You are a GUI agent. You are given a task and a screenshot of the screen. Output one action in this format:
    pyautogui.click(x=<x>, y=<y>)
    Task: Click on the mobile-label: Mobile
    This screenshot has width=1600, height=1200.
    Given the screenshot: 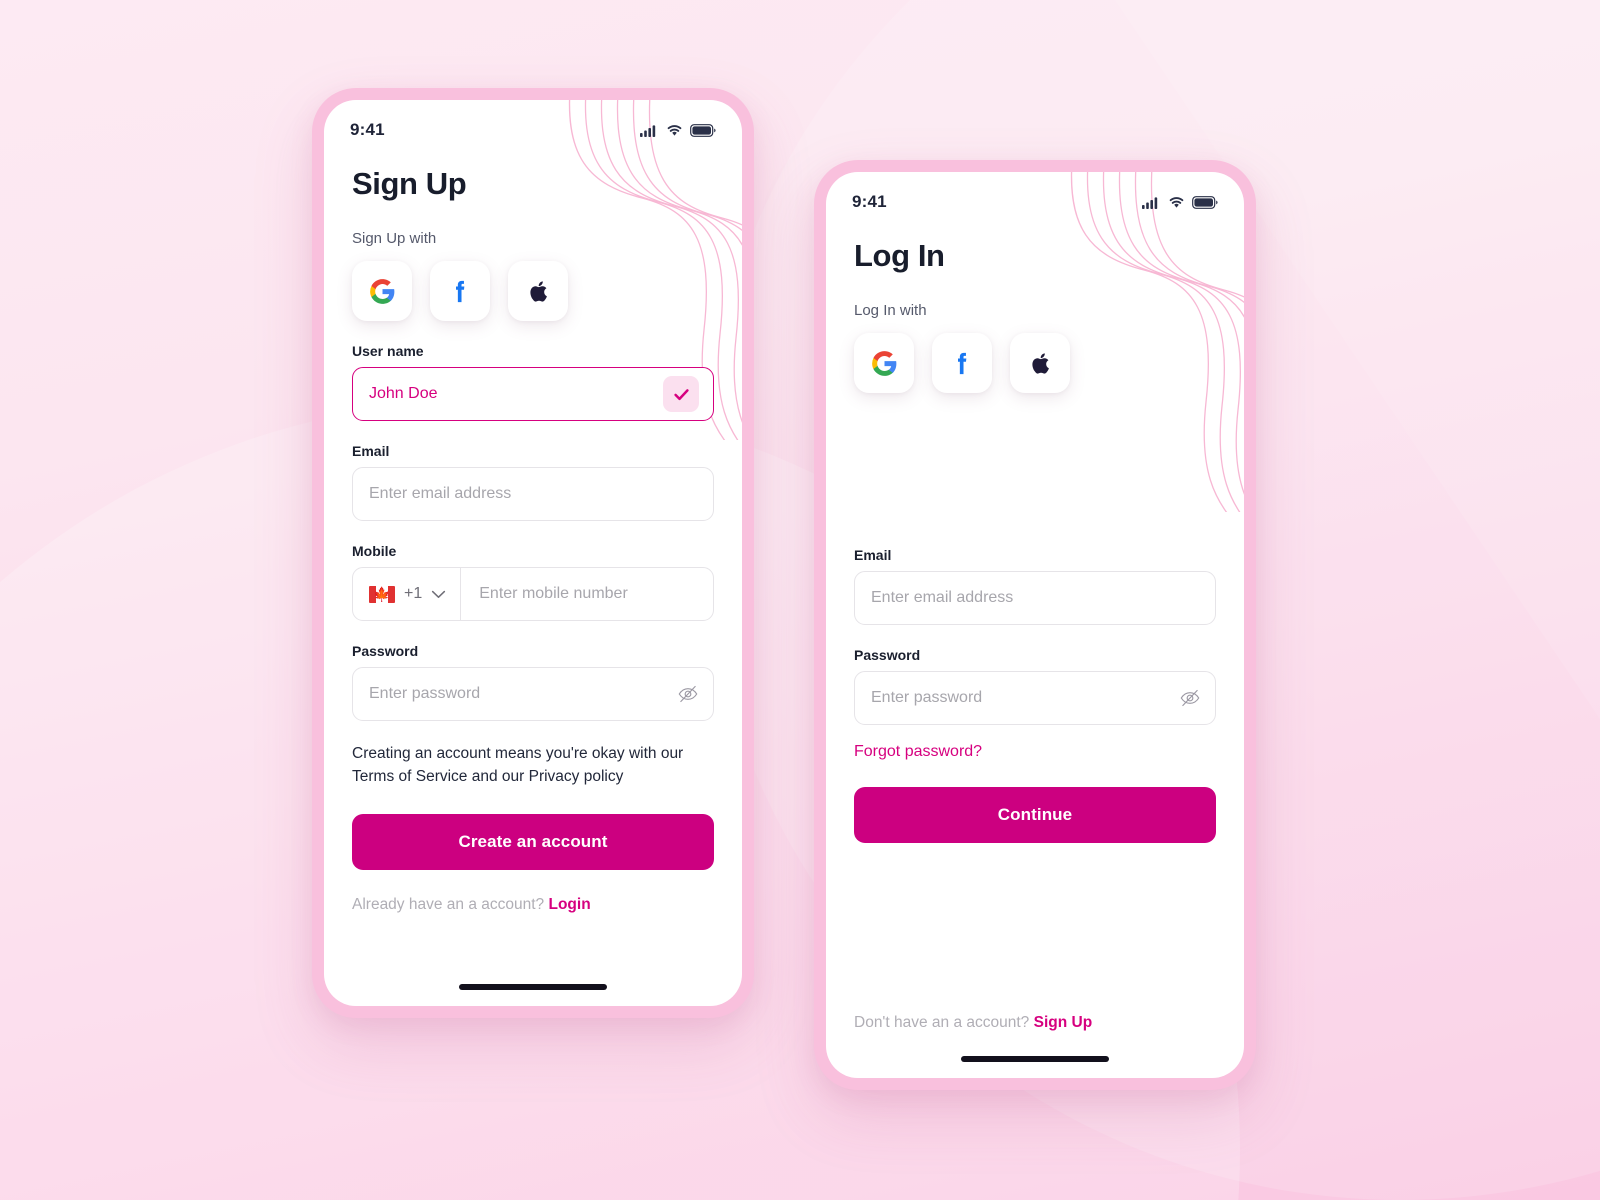 What is the action you would take?
    pyautogui.click(x=374, y=551)
    